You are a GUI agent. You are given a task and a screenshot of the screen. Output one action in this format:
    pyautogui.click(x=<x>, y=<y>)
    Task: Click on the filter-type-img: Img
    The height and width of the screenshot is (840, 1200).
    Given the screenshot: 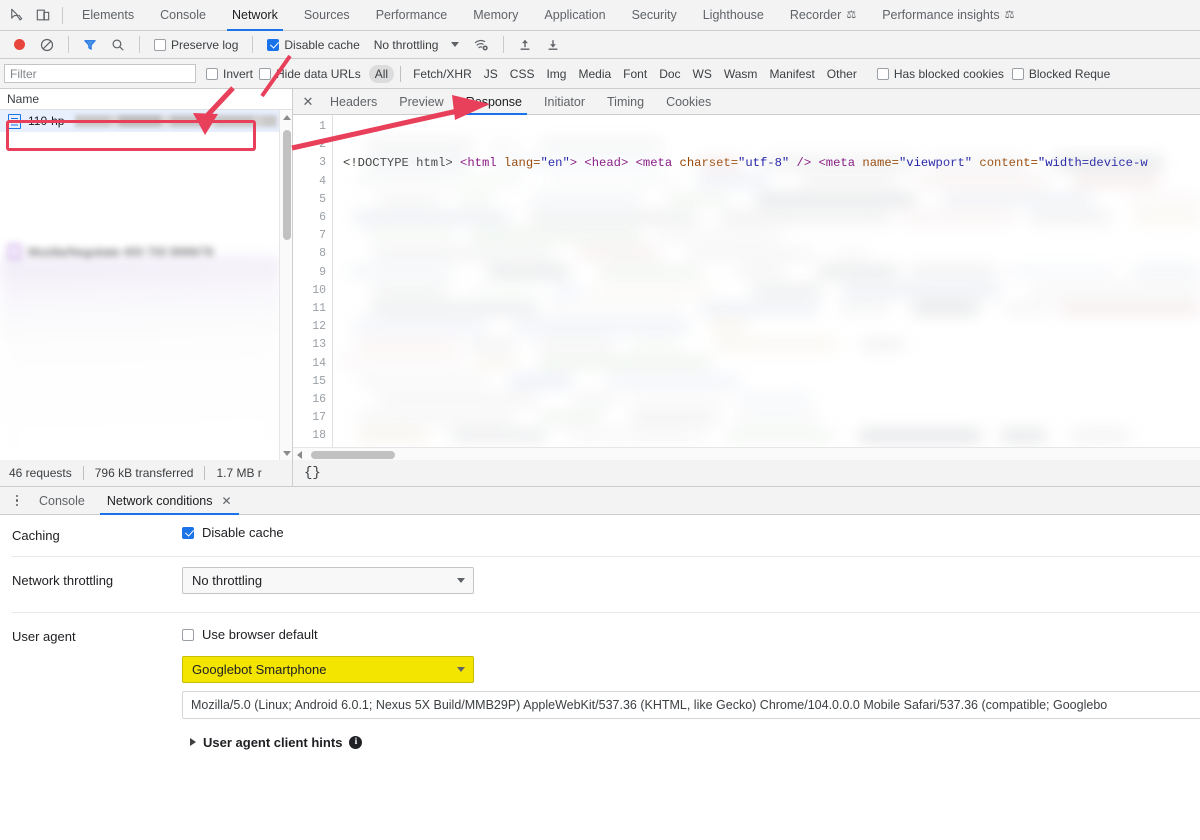 What is the action you would take?
    pyautogui.click(x=556, y=74)
    